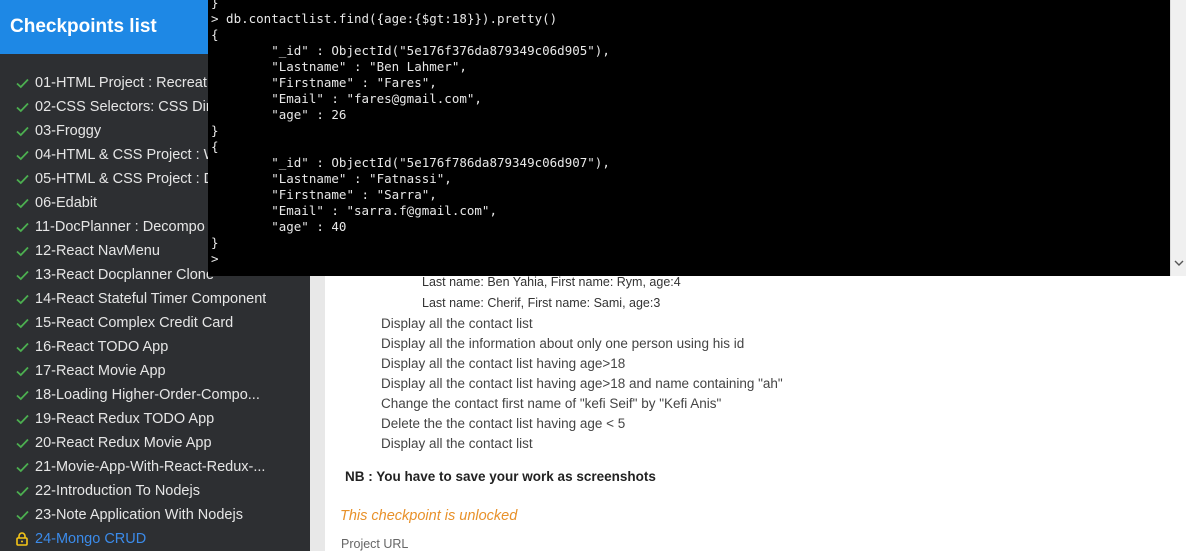 The image size is (1186, 551). Describe the element at coordinates (125, 419) in the screenshot. I see `sidebar-item-label: 19-React Redux TODO App` at that location.